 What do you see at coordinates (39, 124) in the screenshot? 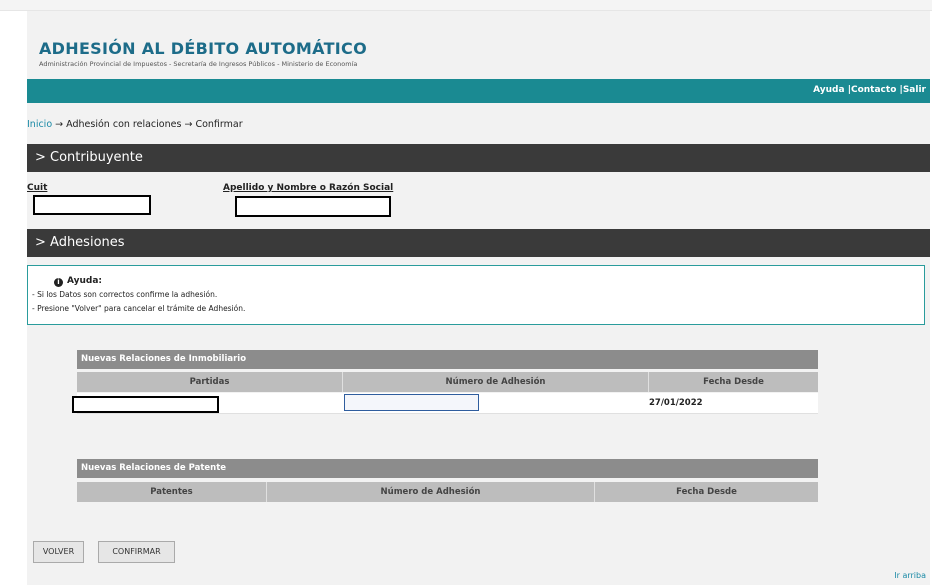
I see `breadcrumb-inicio: Inicio` at bounding box center [39, 124].